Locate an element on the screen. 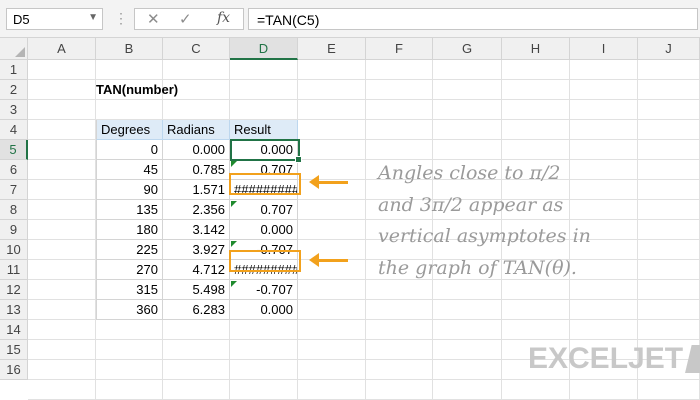 This screenshot has height=400, width=700. table-cell: 1.571 is located at coordinates (196, 190).